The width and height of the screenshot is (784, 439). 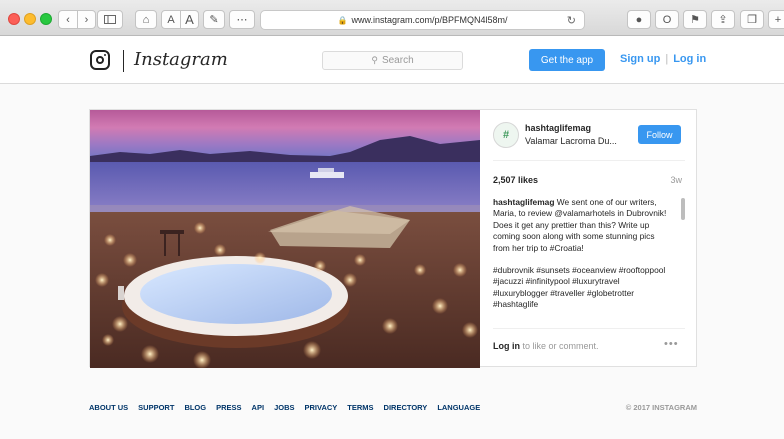 I want to click on text-size-group: A A, so click(x=180, y=19).